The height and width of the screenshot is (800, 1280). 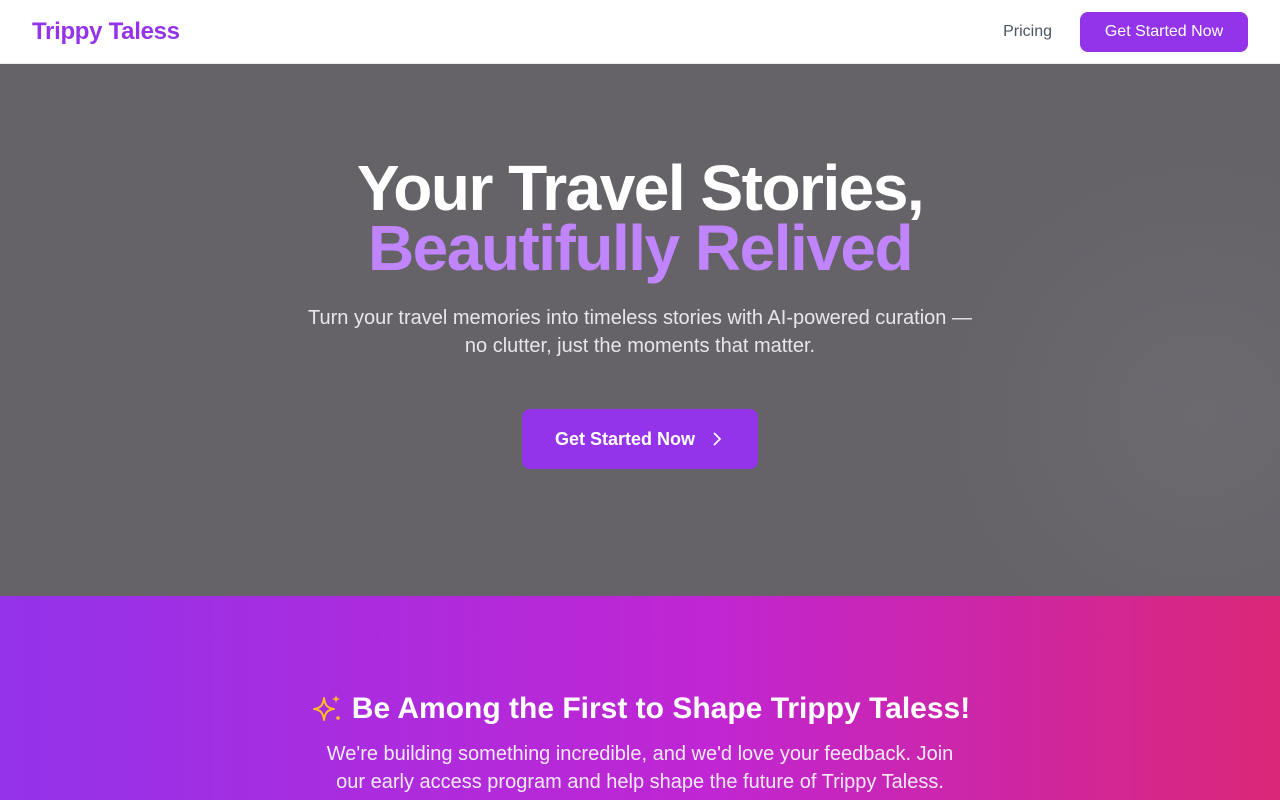 I want to click on hero-title: Your Travel Stories,, so click(x=640, y=188).